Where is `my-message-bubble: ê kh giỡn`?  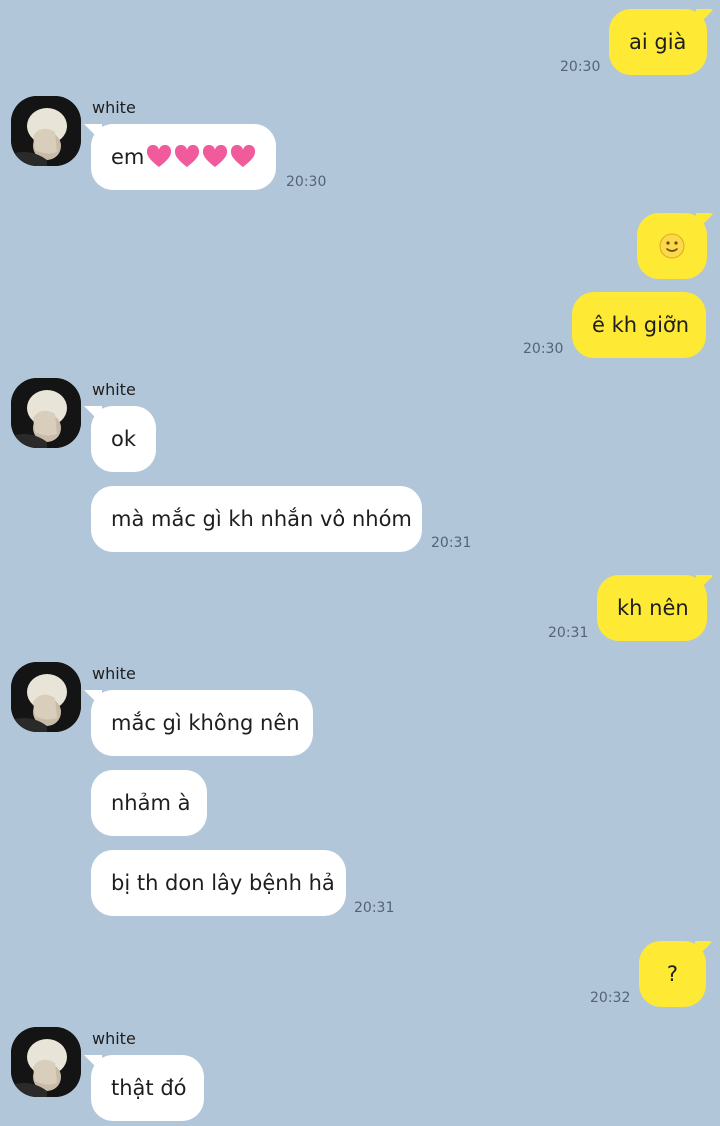
my-message-bubble: ê kh giỡn is located at coordinates (639, 325).